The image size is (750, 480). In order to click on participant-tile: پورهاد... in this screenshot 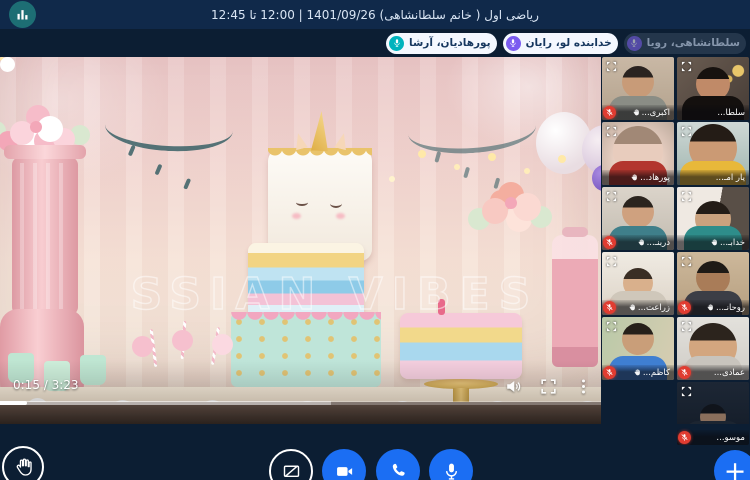, I will do `click(638, 153)`.